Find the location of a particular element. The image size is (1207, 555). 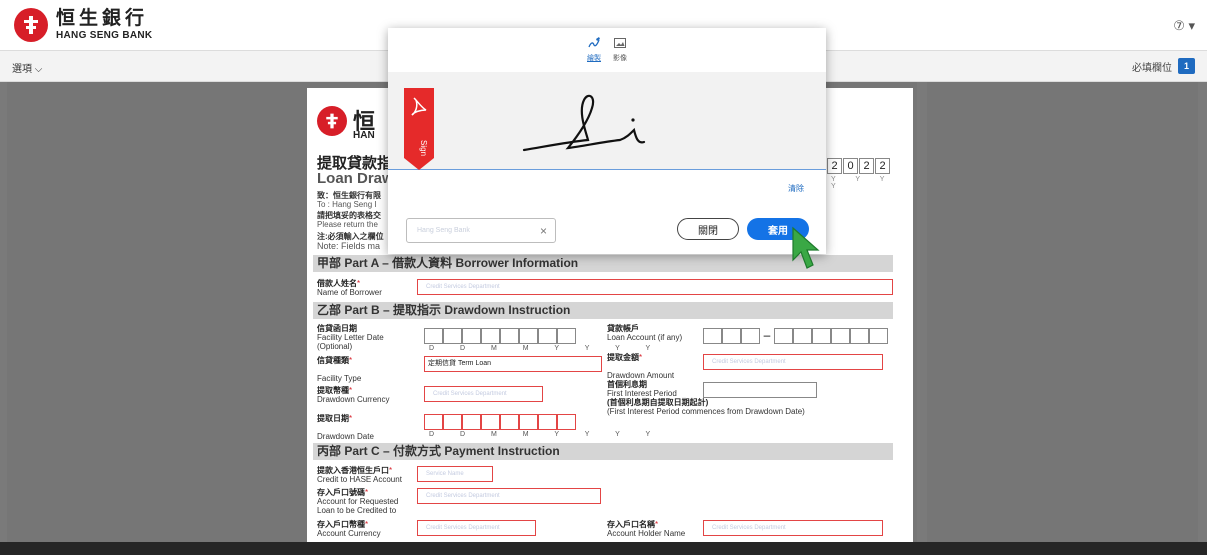

account-number-value: Credit Services Department is located at coordinates (463, 496).